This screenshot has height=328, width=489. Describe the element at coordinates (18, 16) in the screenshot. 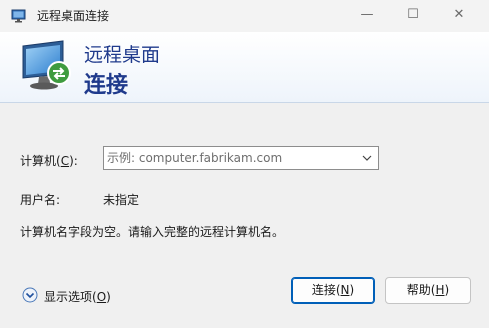

I see `remote-desktop-icon` at that location.